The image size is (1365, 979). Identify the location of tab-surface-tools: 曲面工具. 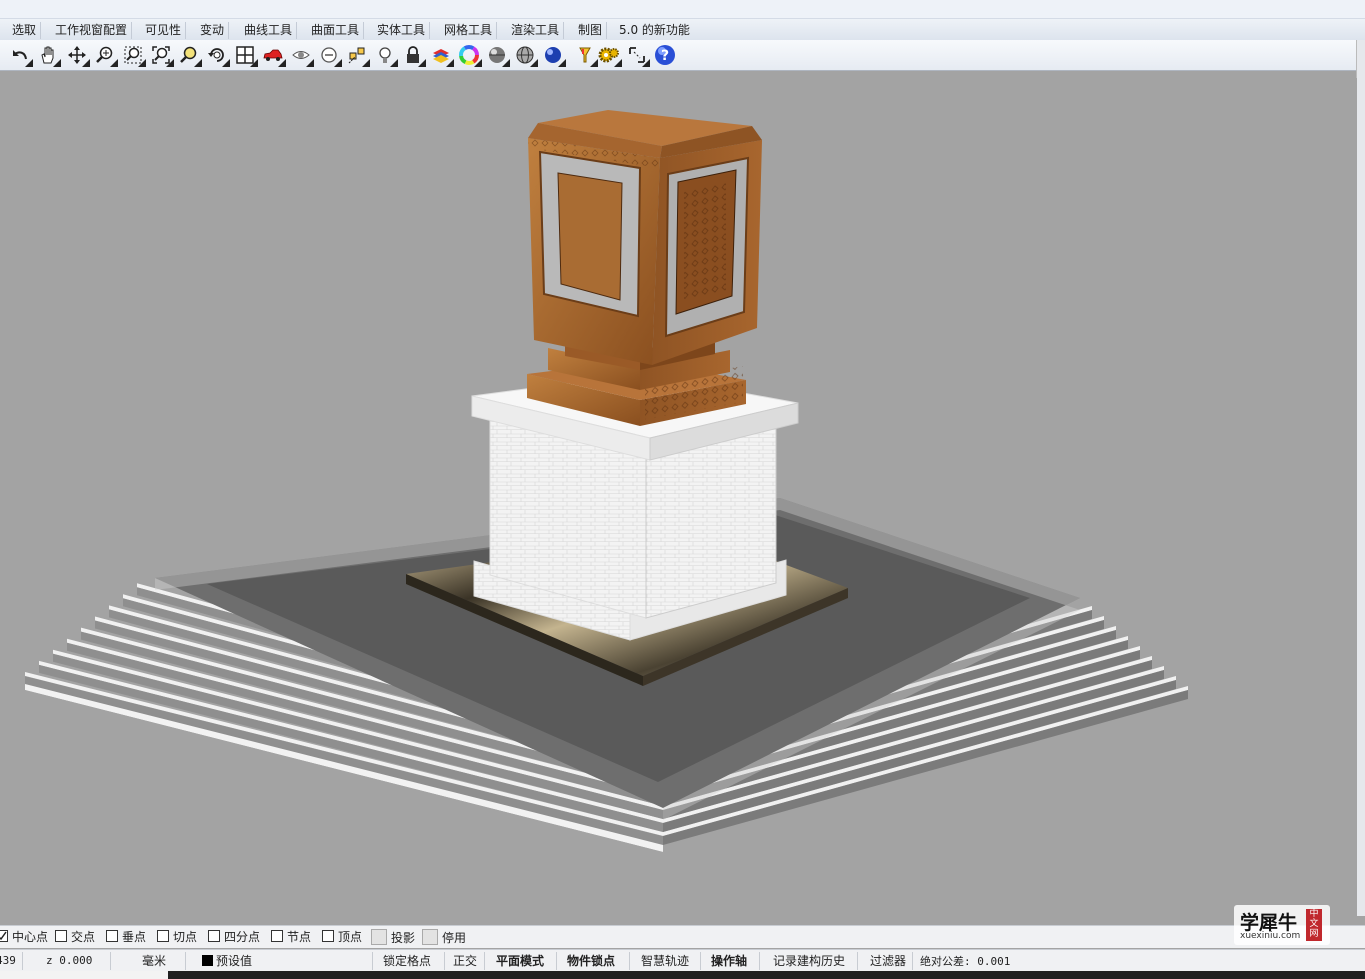
(336, 30).